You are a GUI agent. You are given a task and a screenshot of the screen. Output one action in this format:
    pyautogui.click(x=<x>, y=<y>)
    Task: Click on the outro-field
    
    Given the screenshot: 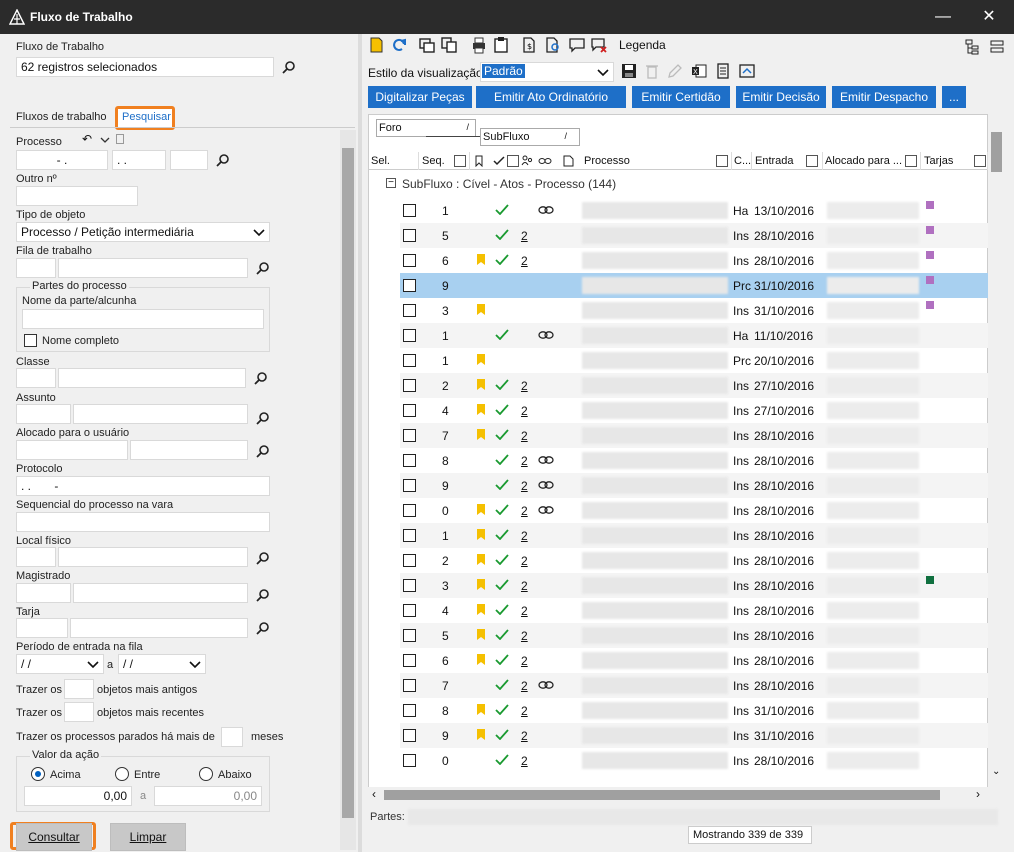 What is the action you would take?
    pyautogui.click(x=77, y=196)
    